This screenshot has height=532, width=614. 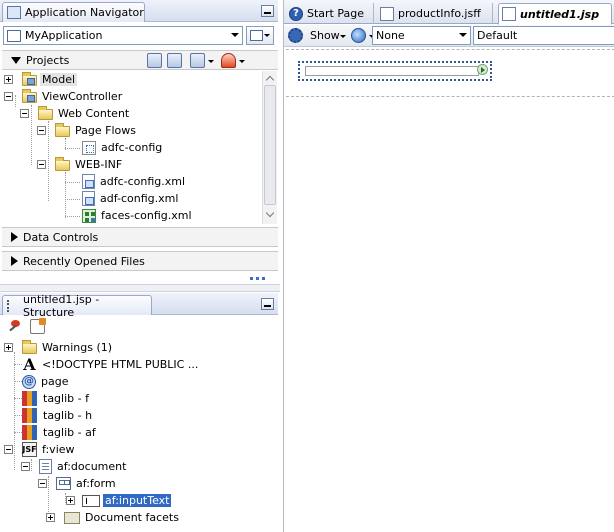 I want to click on filter-icon, so click(x=197, y=60).